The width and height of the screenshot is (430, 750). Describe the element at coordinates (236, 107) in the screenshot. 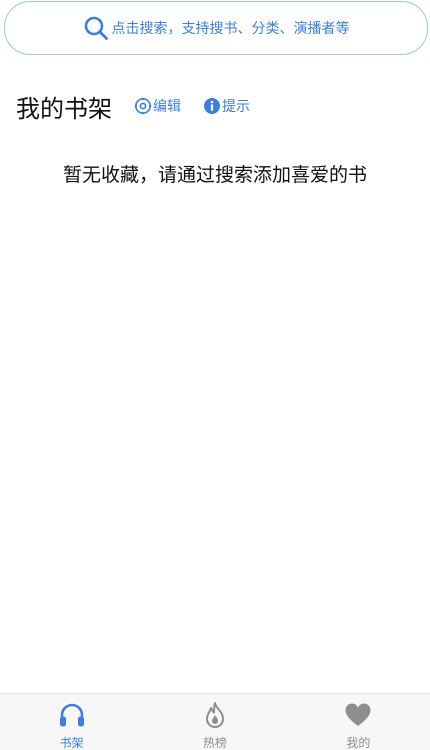

I see `tip-label: 提示` at that location.